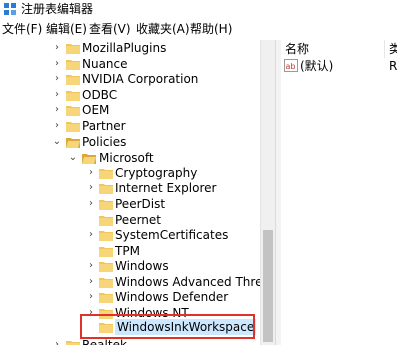  Describe the element at coordinates (100, 95) in the screenshot. I see `tree-item-label: ODBC` at that location.